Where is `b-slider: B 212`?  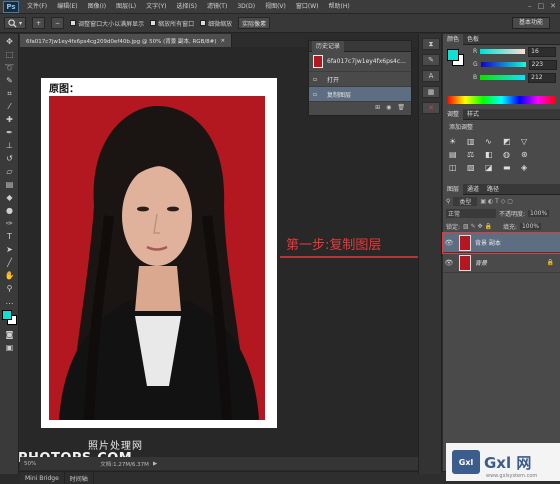
b-slider: B 212 is located at coordinates (501, 77).